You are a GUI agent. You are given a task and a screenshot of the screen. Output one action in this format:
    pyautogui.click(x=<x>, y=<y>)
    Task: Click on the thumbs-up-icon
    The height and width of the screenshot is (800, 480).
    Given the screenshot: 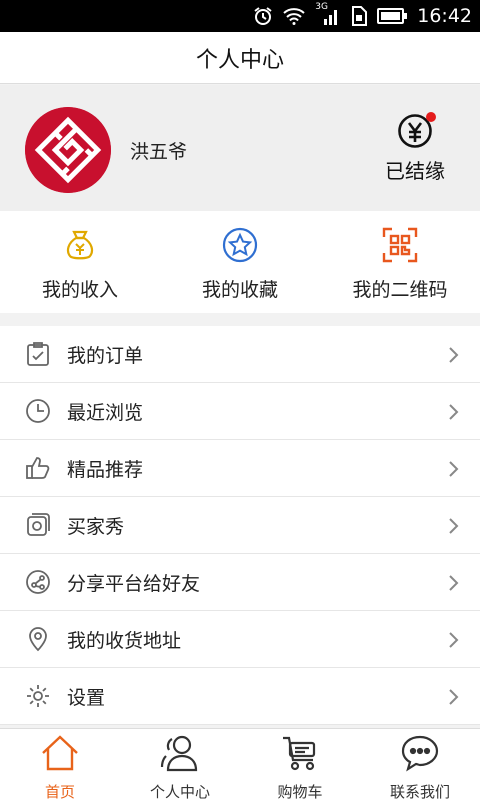 What is the action you would take?
    pyautogui.click(x=38, y=468)
    